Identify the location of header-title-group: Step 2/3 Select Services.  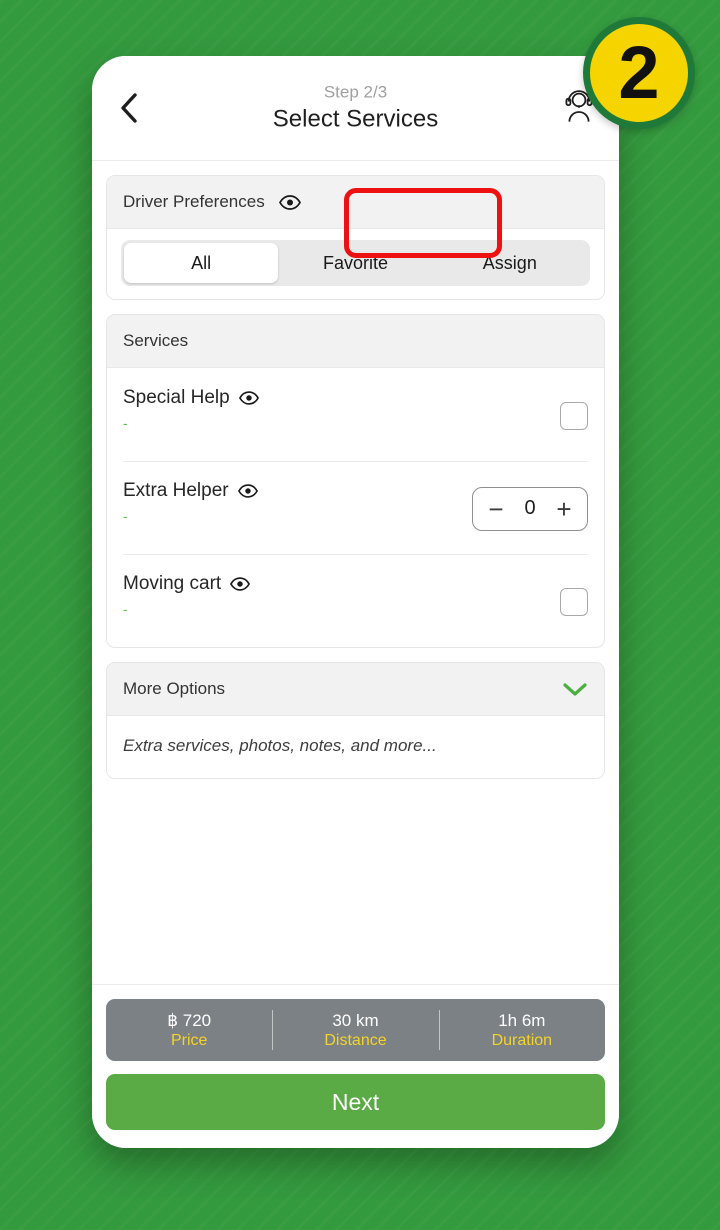
(355, 108).